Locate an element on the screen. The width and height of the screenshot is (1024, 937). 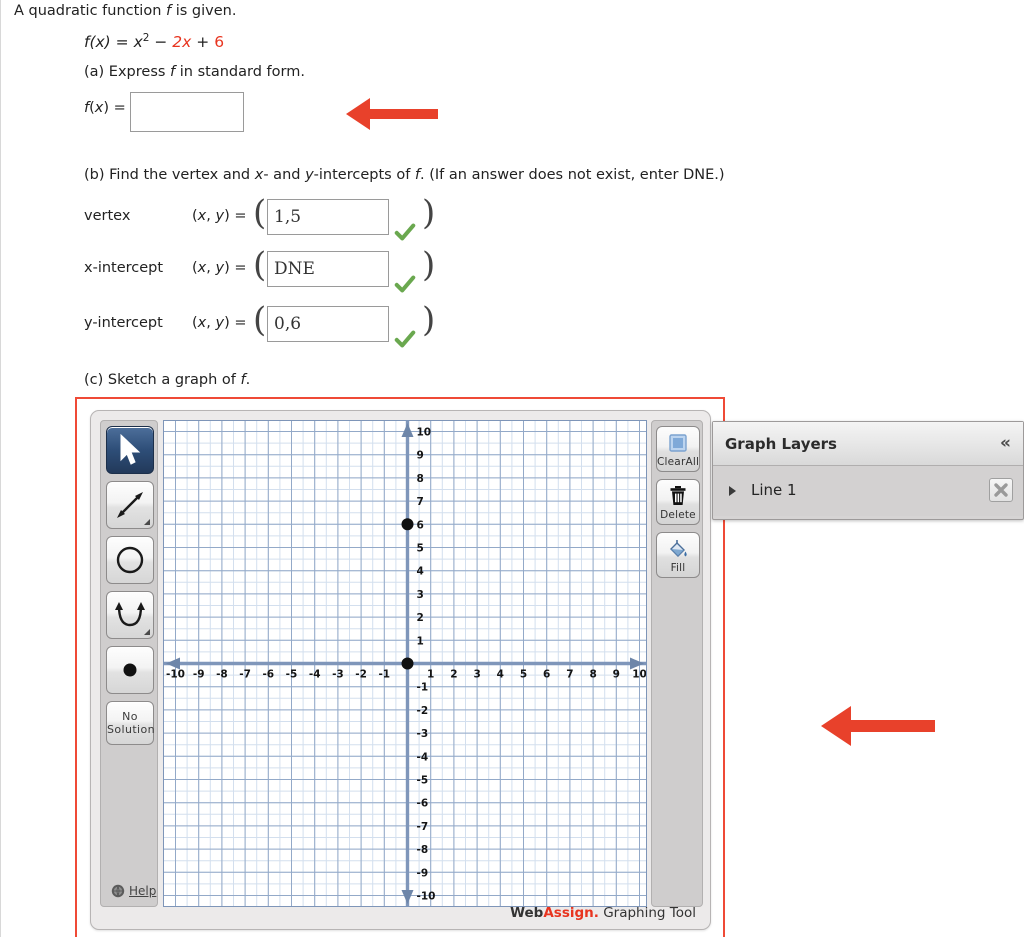
circle-icon is located at coordinates (130, 560).